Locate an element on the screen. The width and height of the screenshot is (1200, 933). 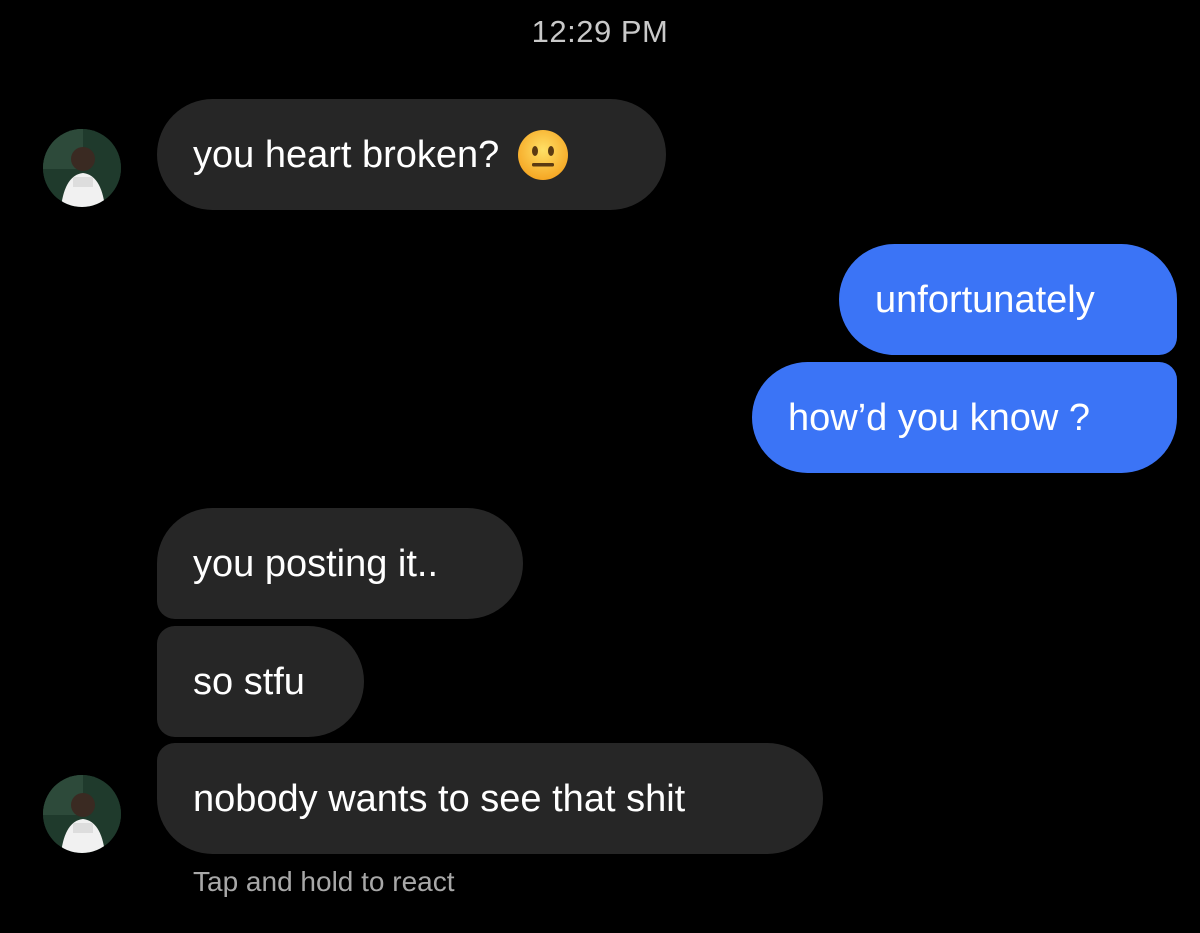
react-hint: Tap and hold to react is located at coordinates (324, 881).